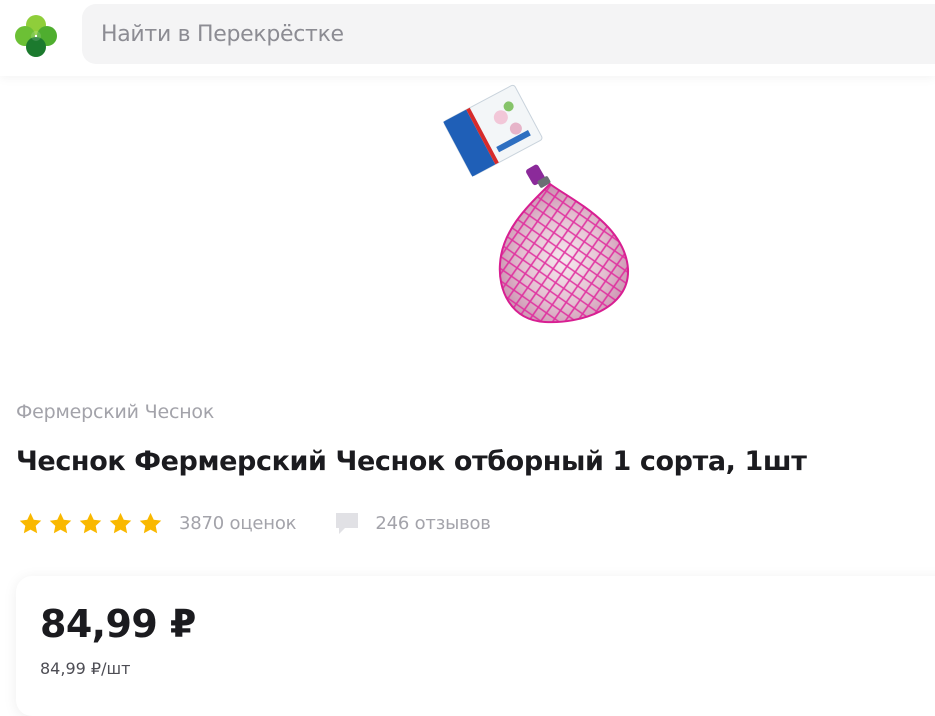 The image size is (935, 716). I want to click on rating-count: 3870 оценок, so click(238, 523).